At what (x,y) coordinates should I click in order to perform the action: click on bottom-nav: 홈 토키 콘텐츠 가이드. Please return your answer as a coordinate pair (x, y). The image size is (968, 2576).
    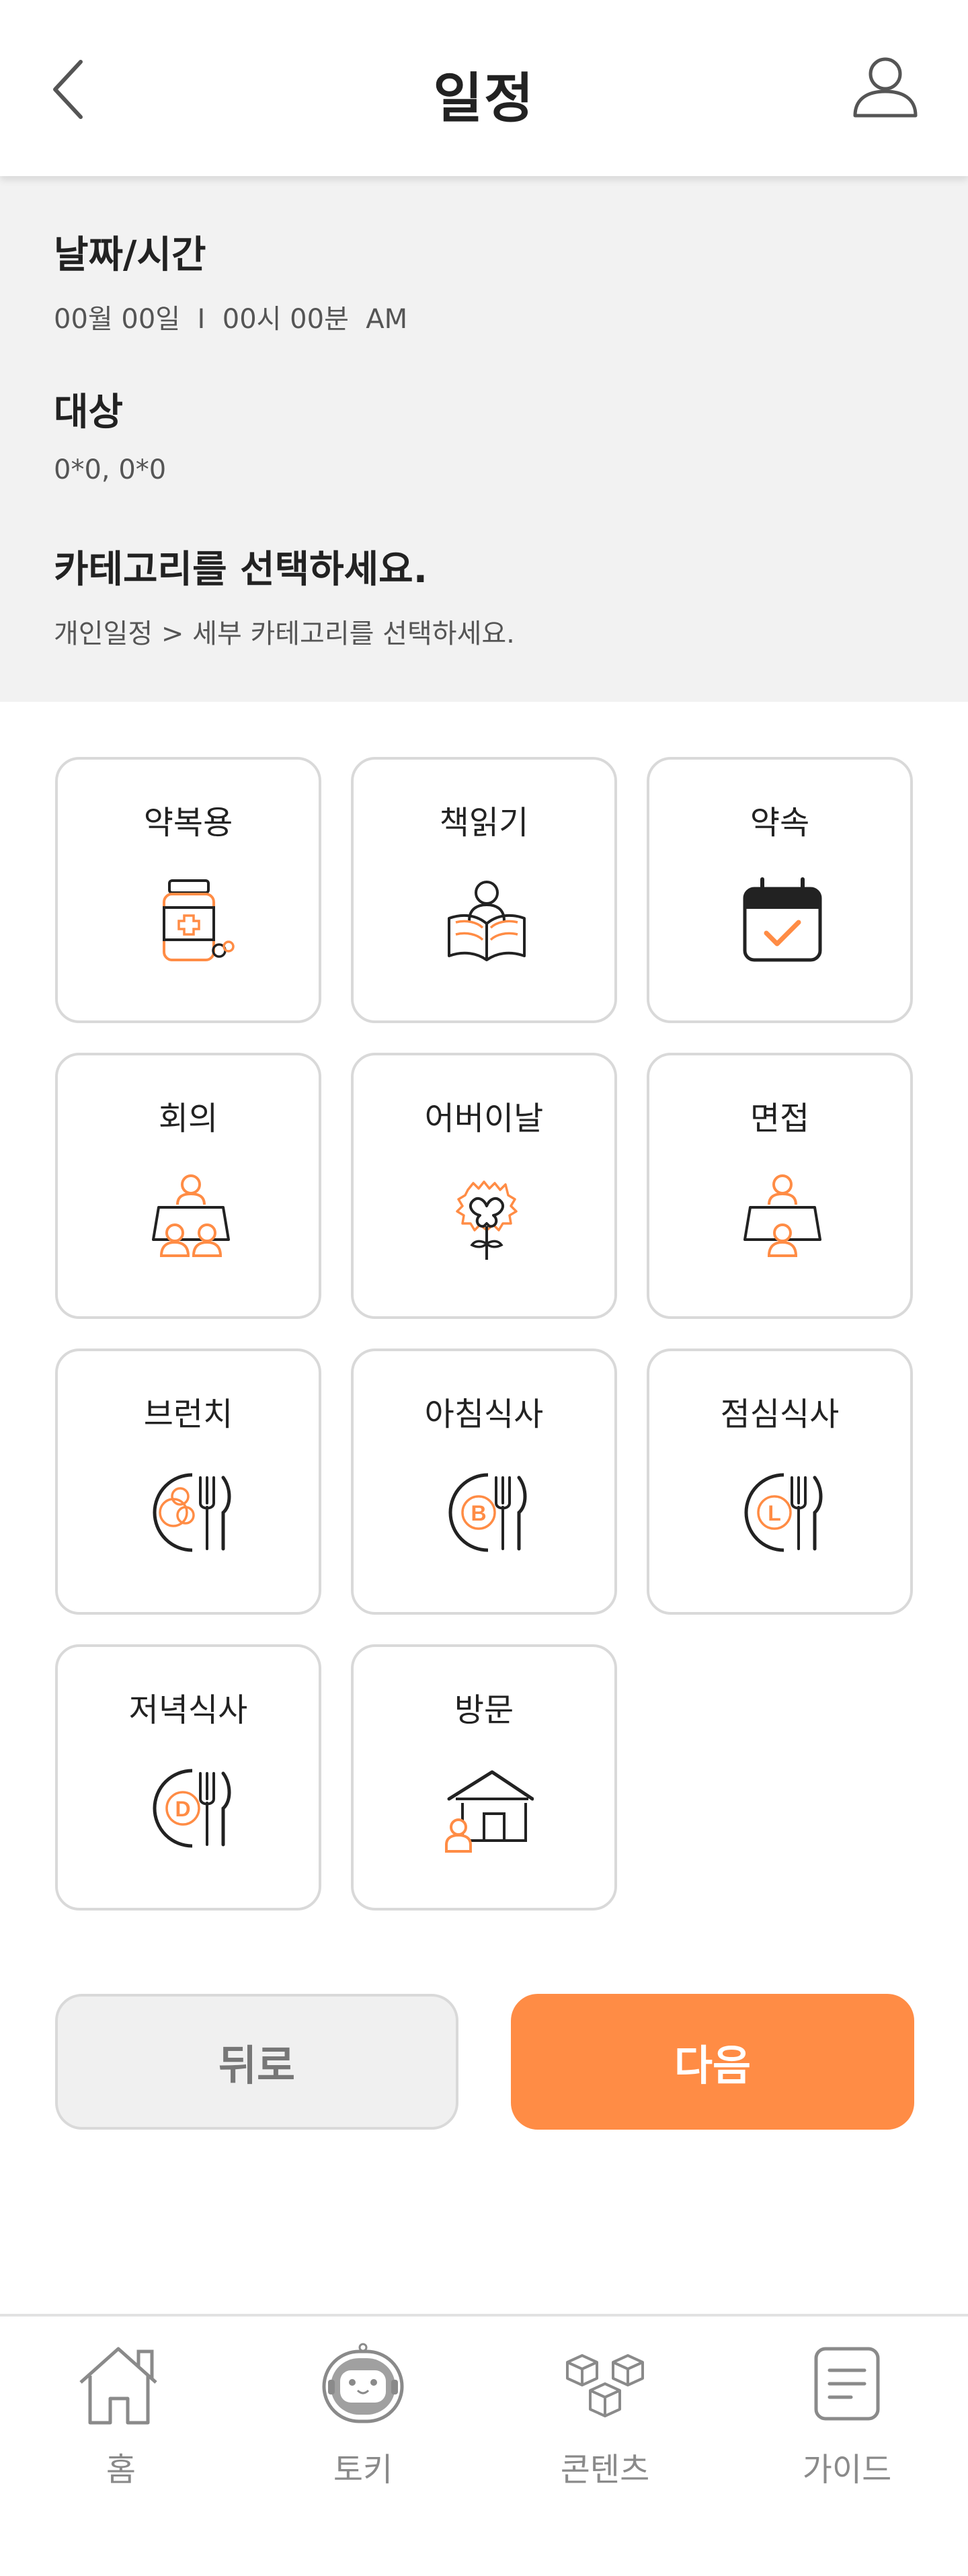
    Looking at the image, I should click on (484, 2445).